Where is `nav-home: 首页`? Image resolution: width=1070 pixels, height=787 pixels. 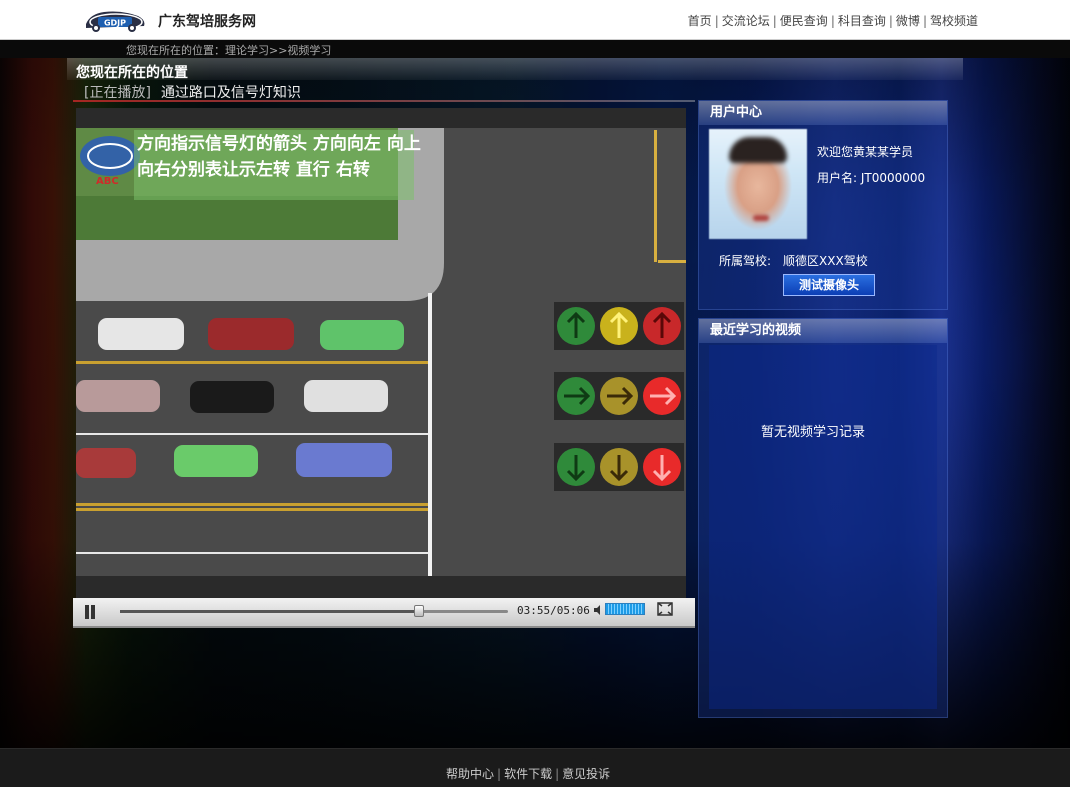
nav-home: 首页 is located at coordinates (700, 21).